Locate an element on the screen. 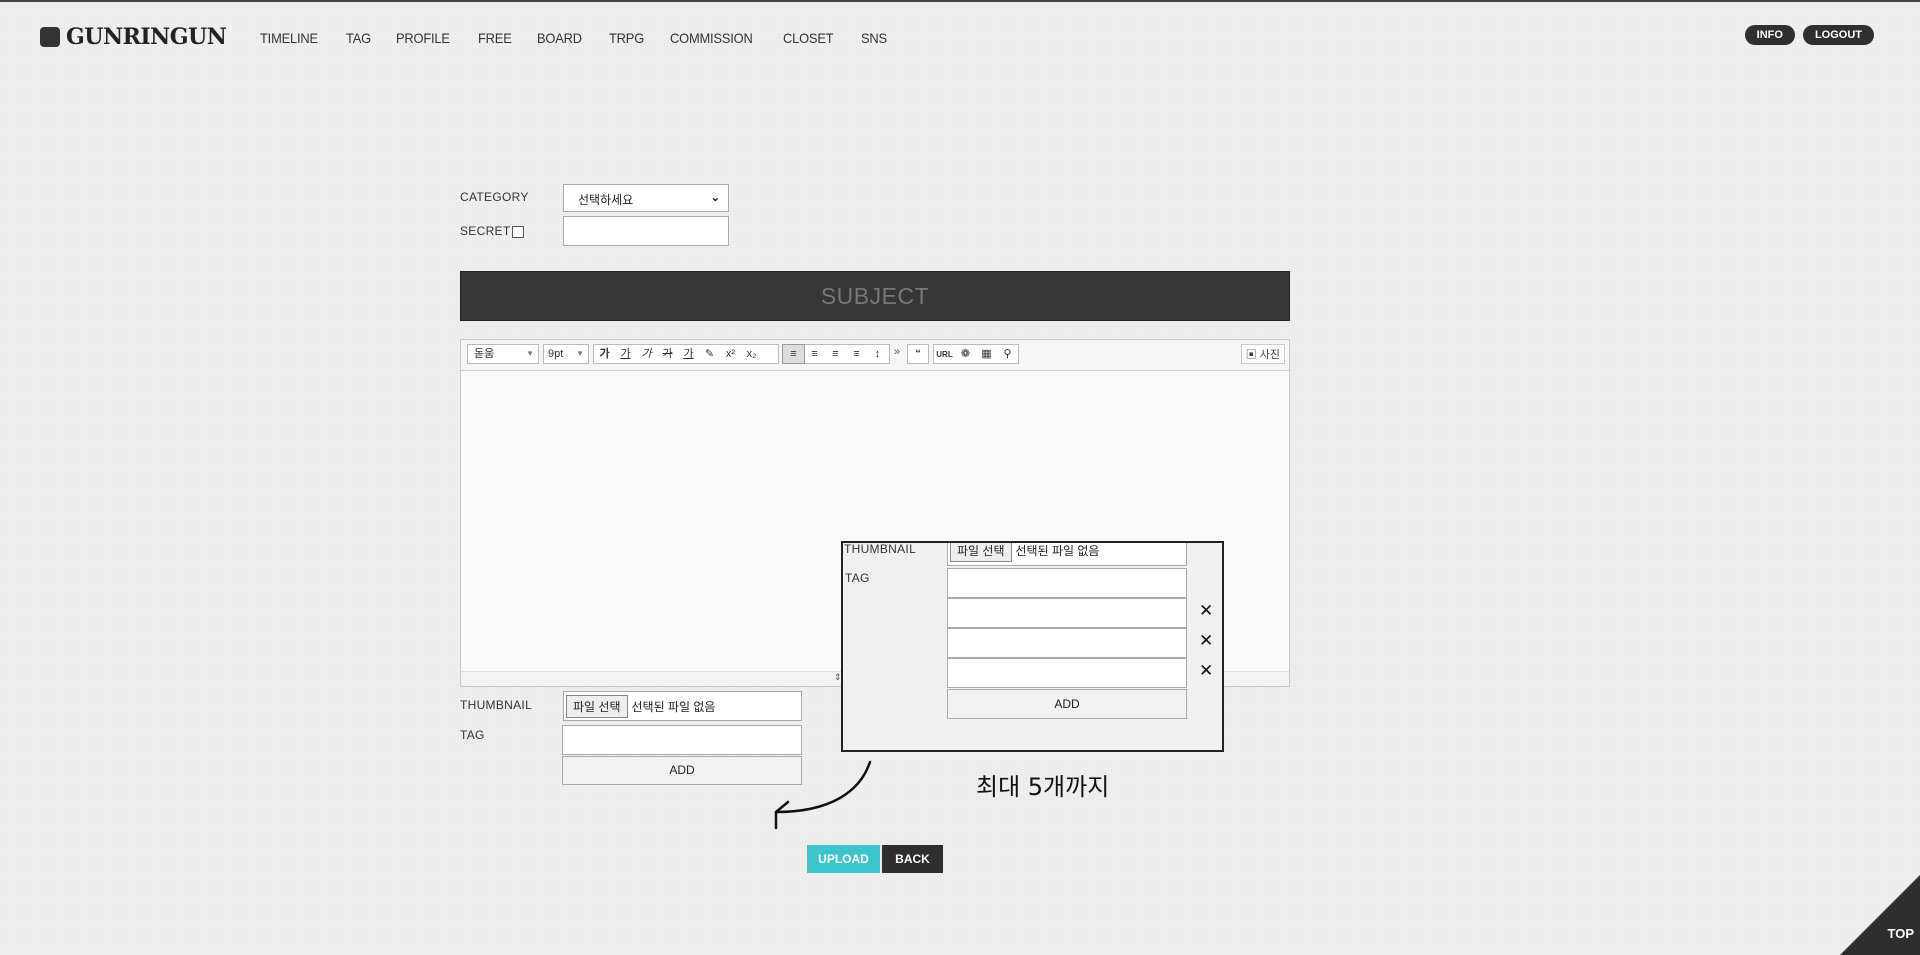  font-color-icon: 가 is located at coordinates (688, 354).